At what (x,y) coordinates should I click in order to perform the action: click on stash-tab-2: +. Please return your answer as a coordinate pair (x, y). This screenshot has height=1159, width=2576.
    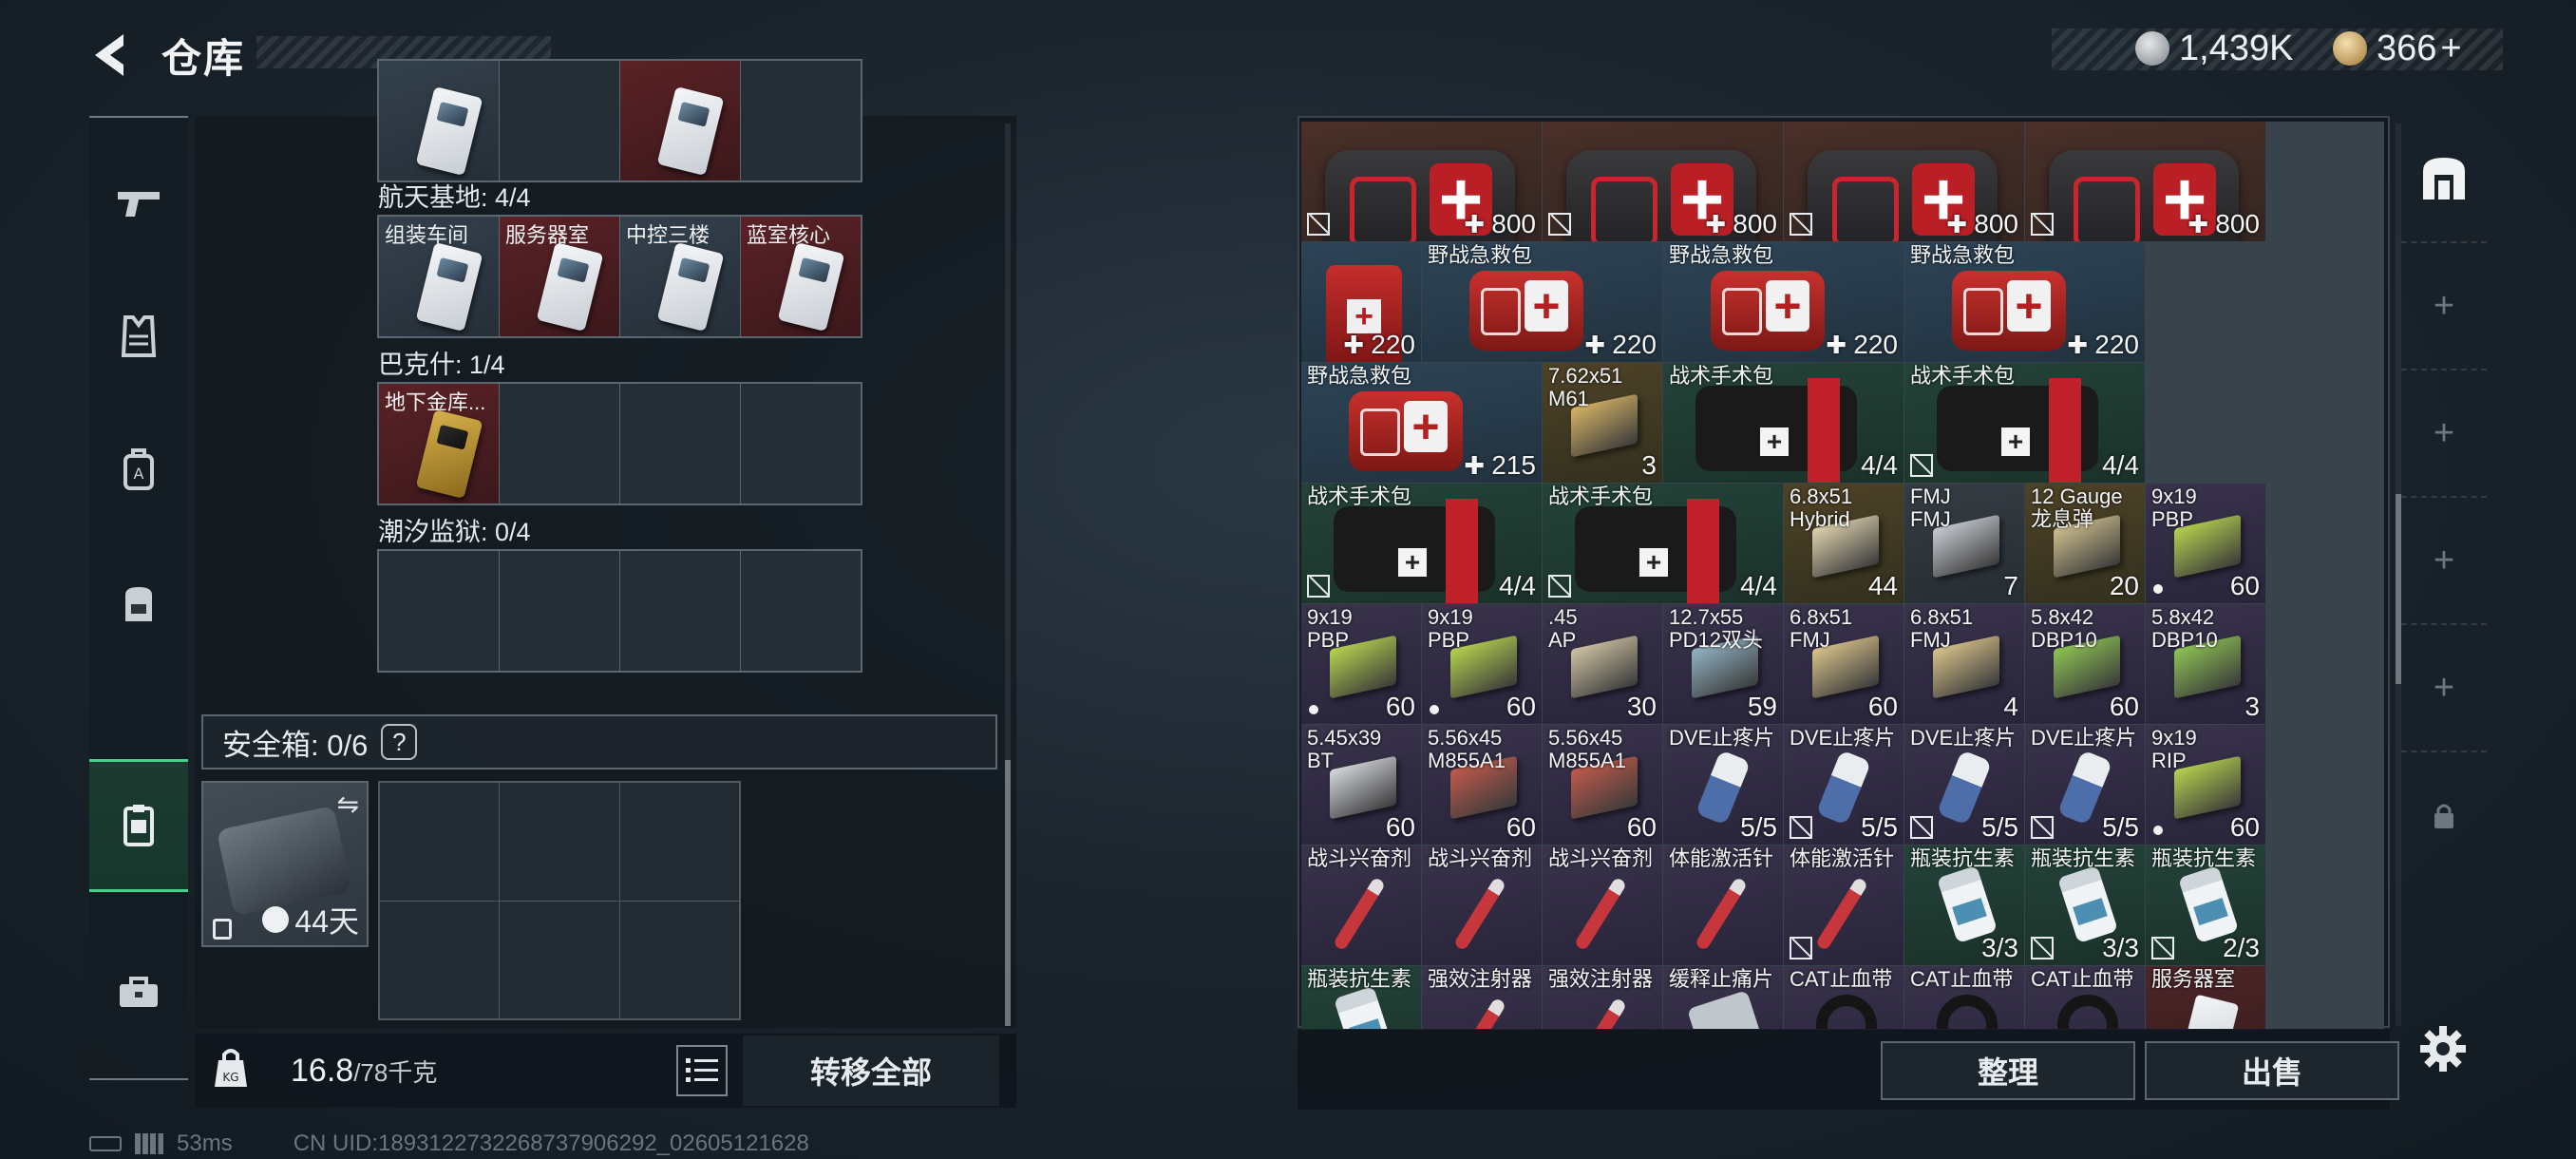
    Looking at the image, I should click on (2444, 306).